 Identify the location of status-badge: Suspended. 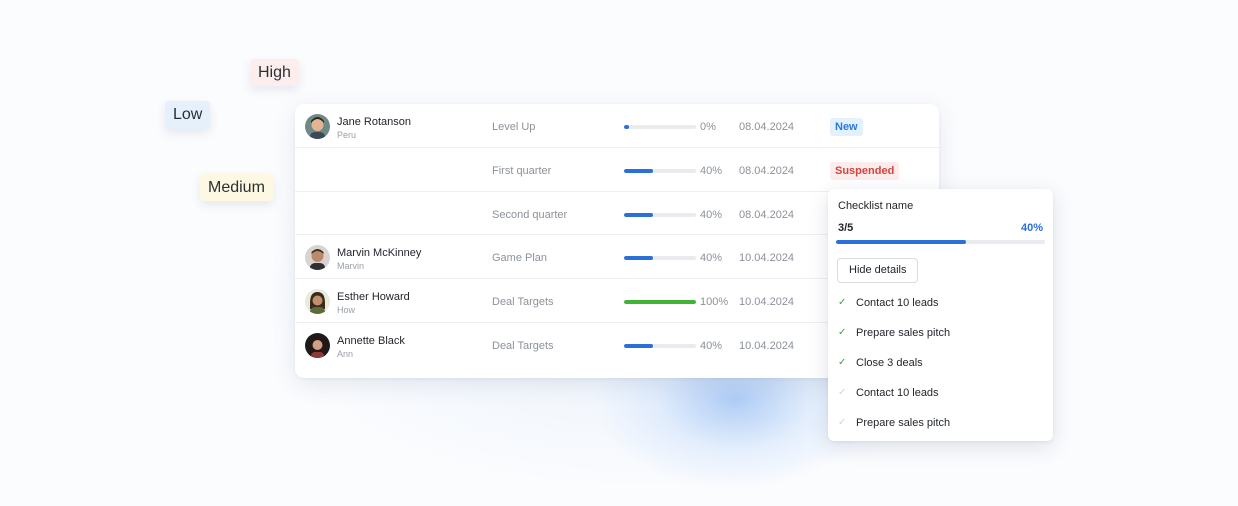
(865, 170).